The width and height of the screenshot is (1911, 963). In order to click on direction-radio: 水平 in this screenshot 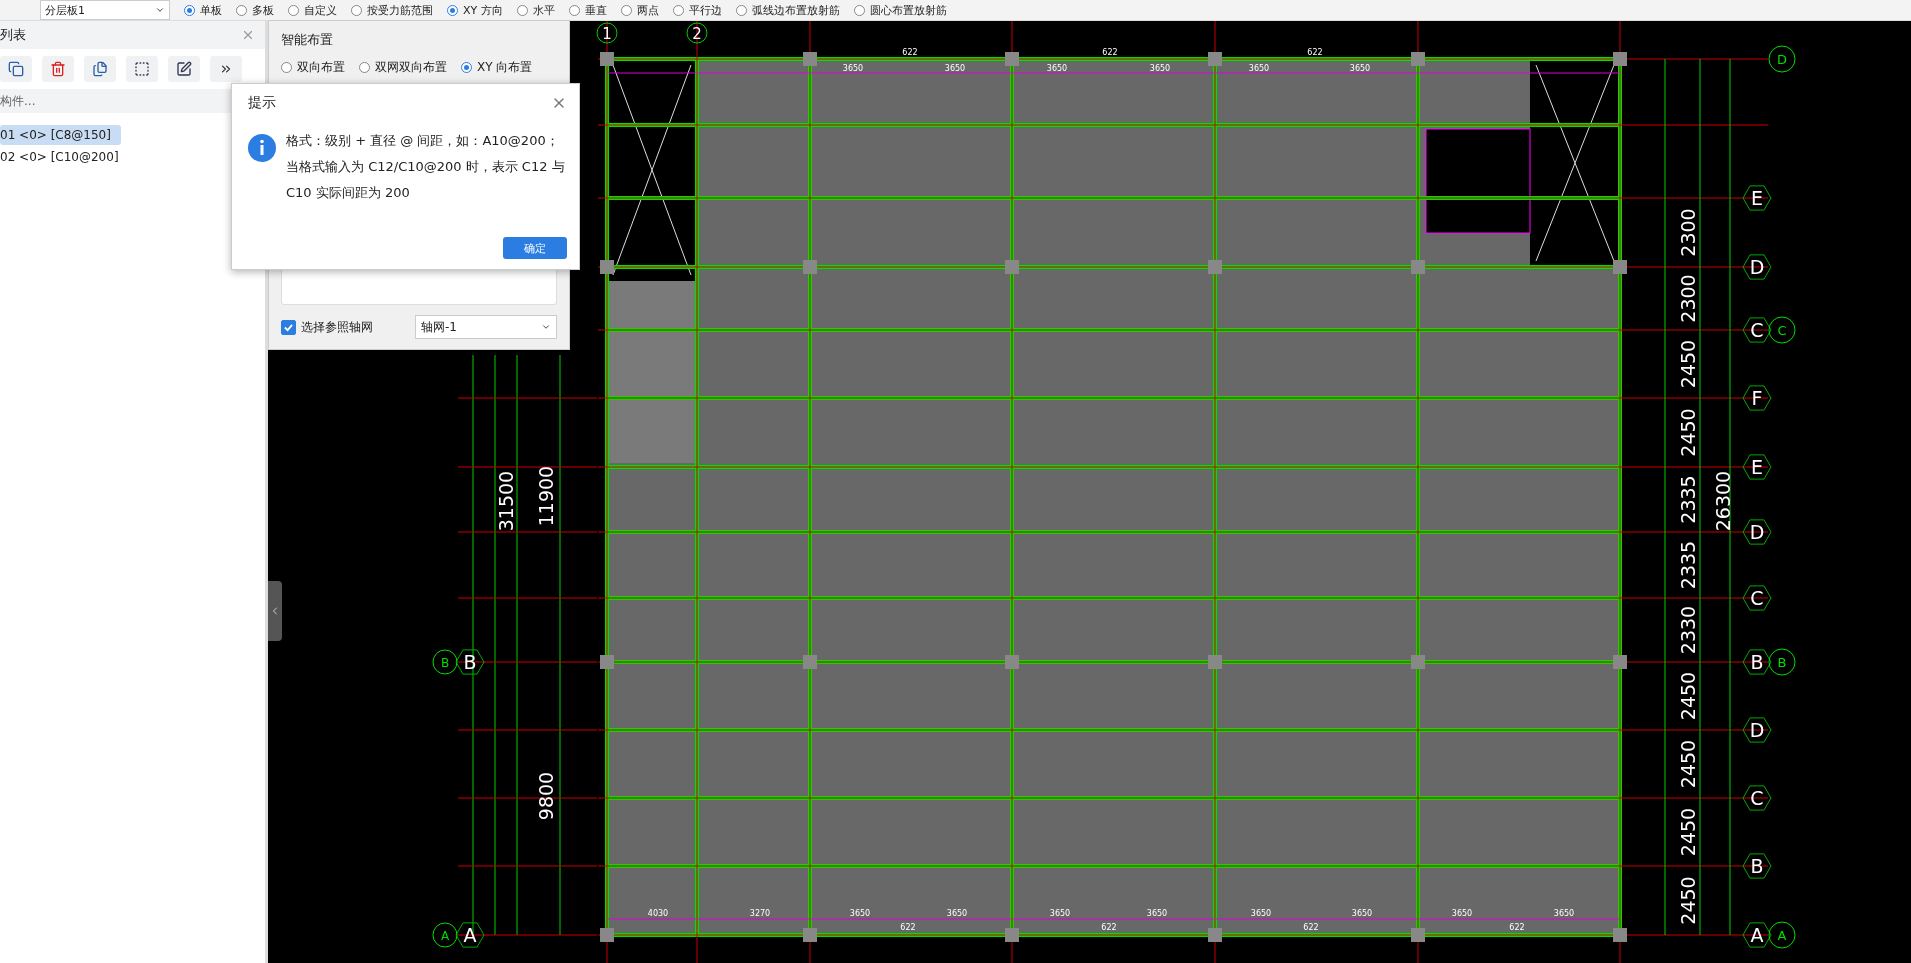, I will do `click(535, 10)`.